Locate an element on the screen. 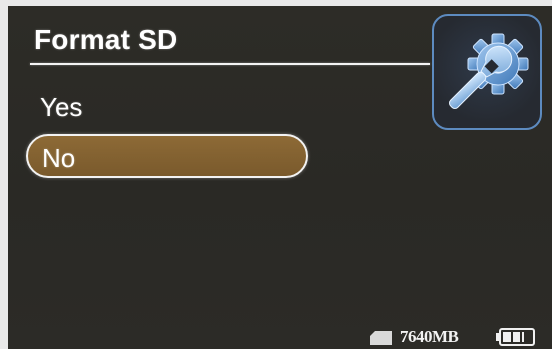  sd-card-icon is located at coordinates (381, 338).